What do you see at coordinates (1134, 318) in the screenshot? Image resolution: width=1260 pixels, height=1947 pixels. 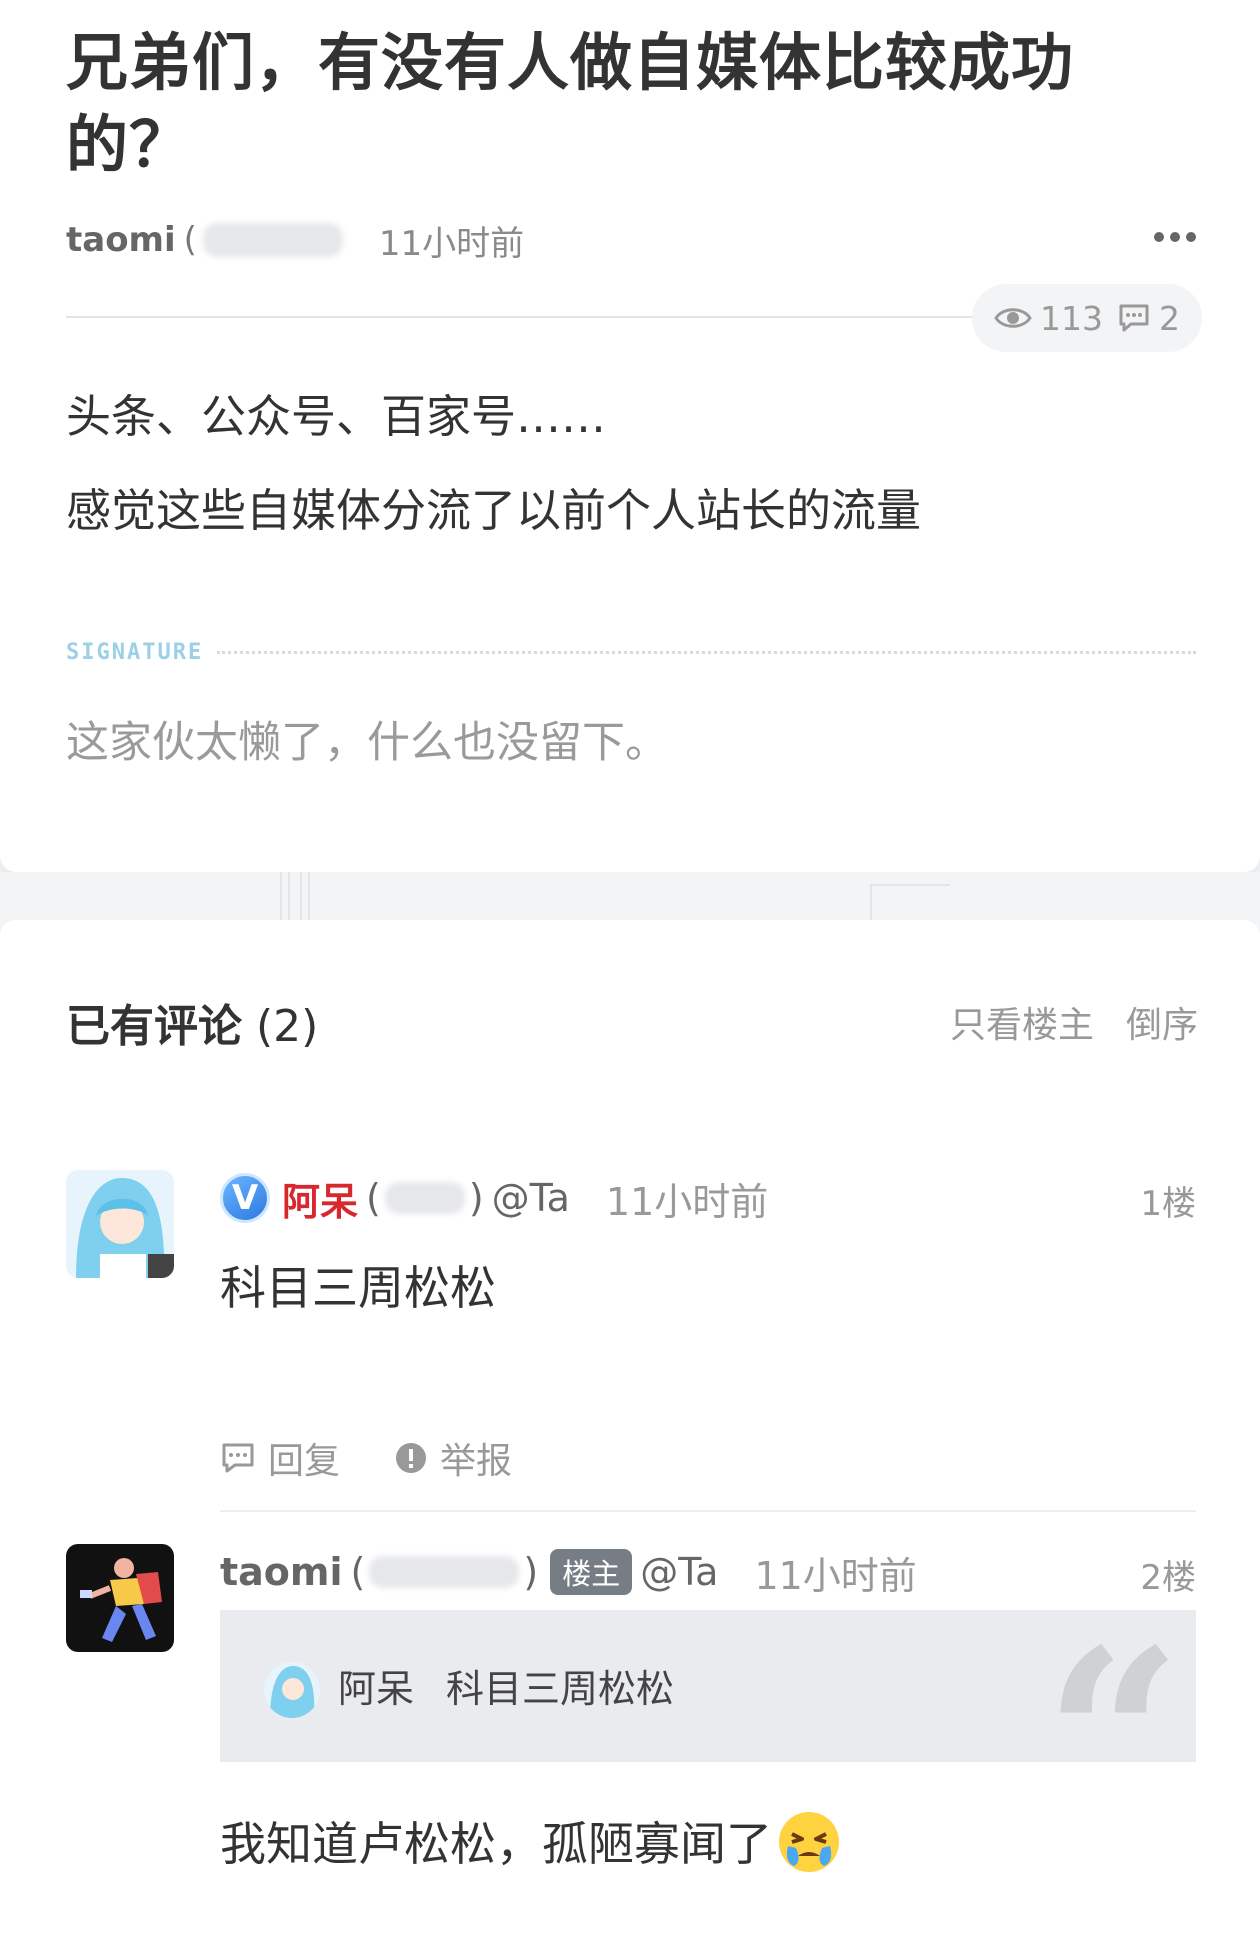 I see `comment-bubble-icon` at bounding box center [1134, 318].